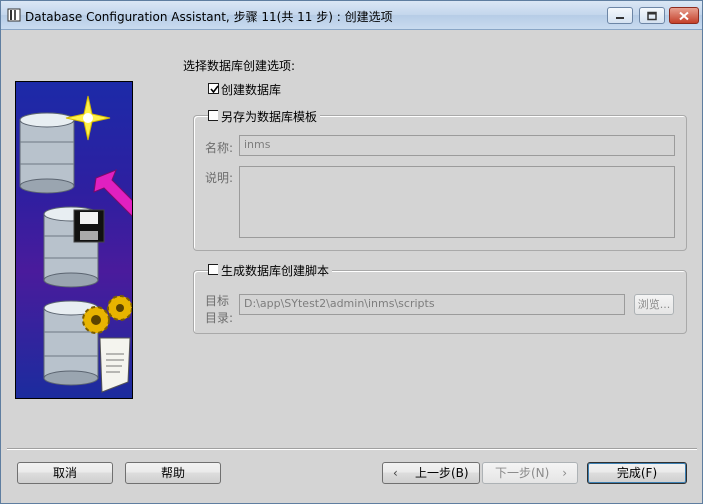  I want to click on sql-script-icon, so click(115, 365).